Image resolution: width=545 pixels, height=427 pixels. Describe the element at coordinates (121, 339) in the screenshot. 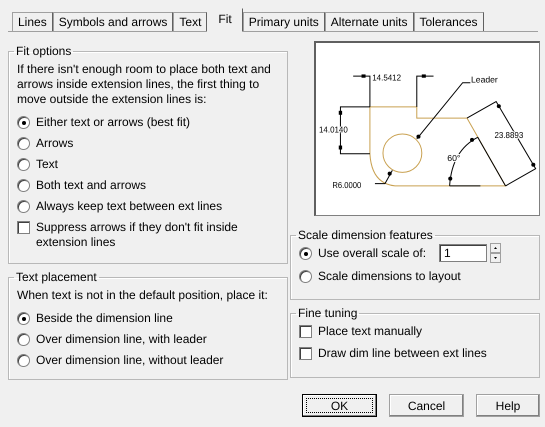

I see `radio-label: Over dimension line, with leader` at that location.